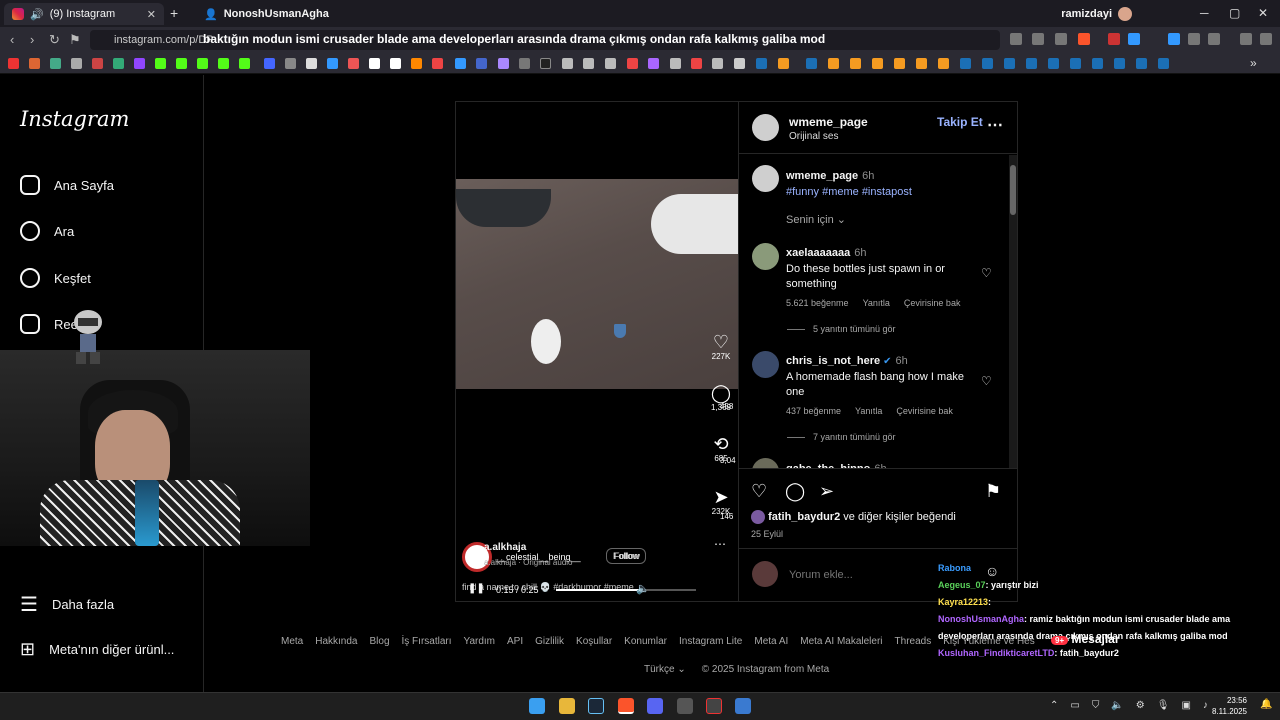  What do you see at coordinates (924, 411) in the screenshot?
I see `translate-button: Çevirisine bak` at bounding box center [924, 411].